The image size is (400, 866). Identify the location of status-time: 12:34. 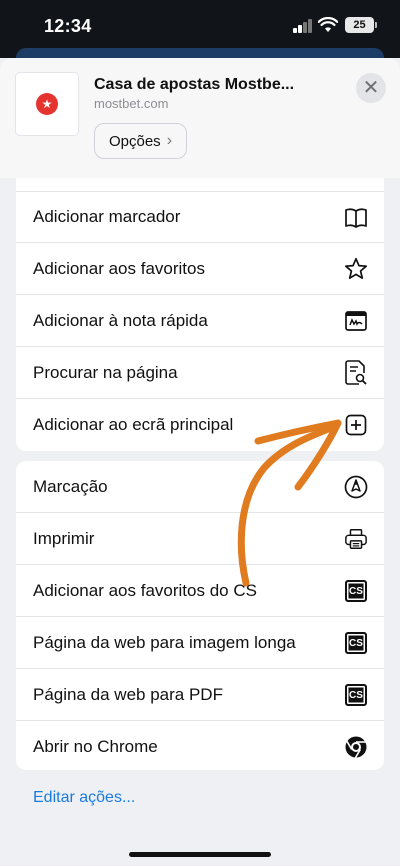
(68, 26).